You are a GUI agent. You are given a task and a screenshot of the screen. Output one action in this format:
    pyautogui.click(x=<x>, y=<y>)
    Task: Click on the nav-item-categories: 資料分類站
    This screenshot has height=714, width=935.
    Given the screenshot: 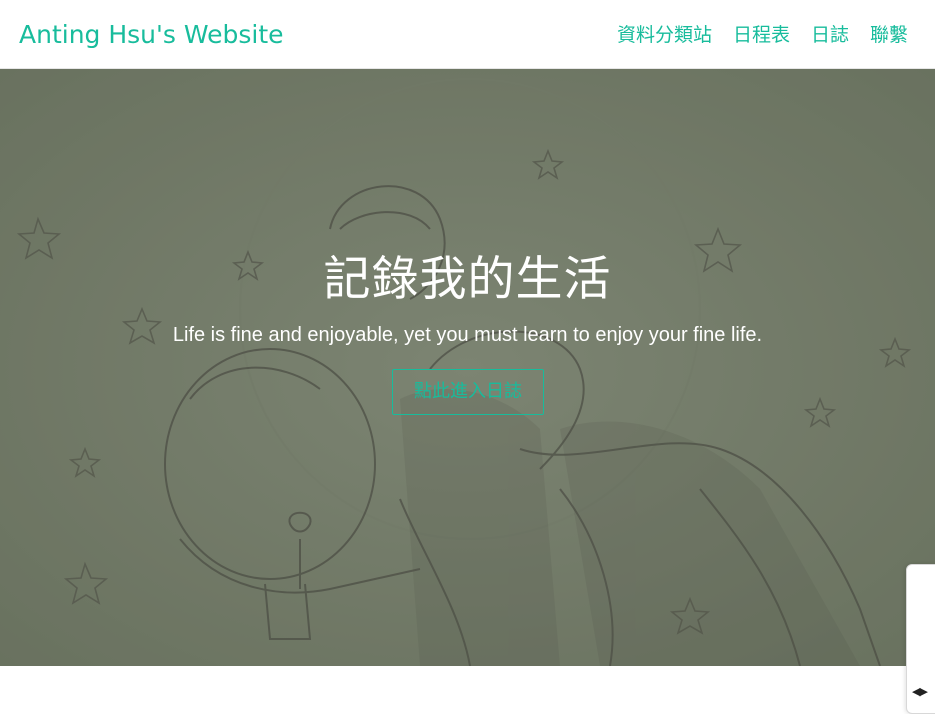 What is the action you would take?
    pyautogui.click(x=664, y=35)
    